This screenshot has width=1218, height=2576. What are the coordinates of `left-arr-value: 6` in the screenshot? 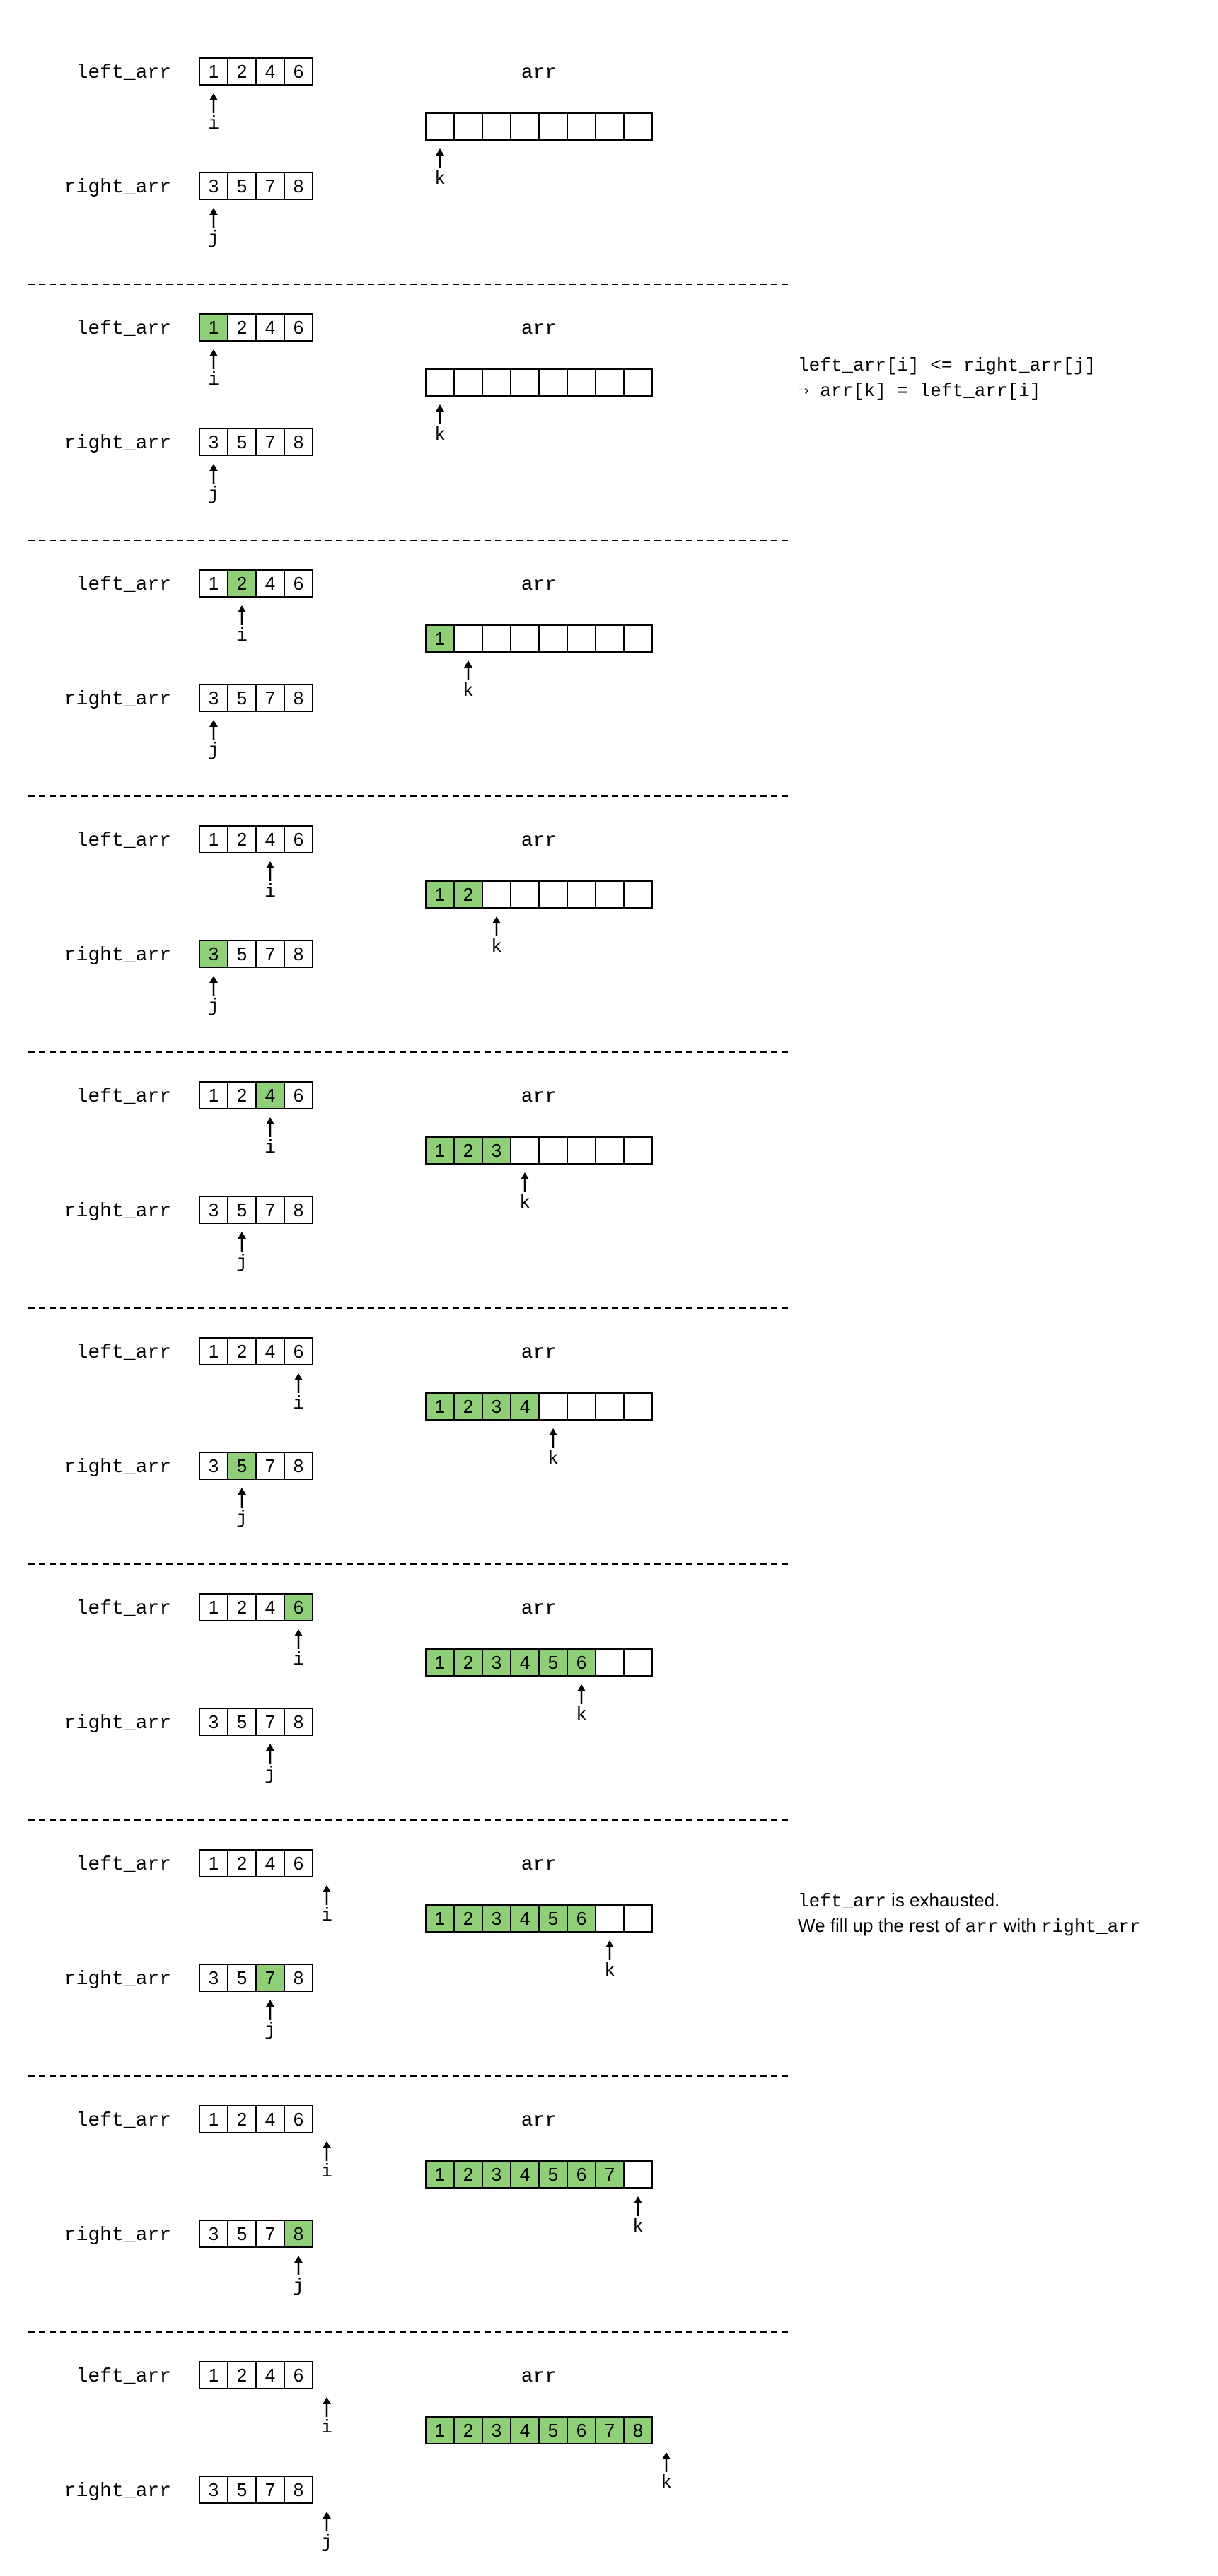 It's located at (298, 2375).